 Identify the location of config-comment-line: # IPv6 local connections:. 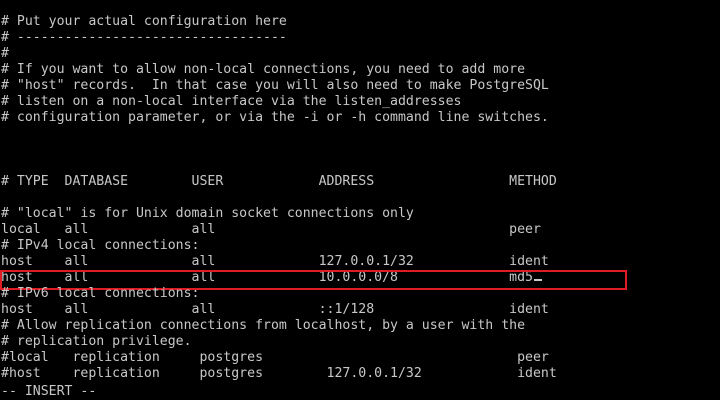
(100, 293).